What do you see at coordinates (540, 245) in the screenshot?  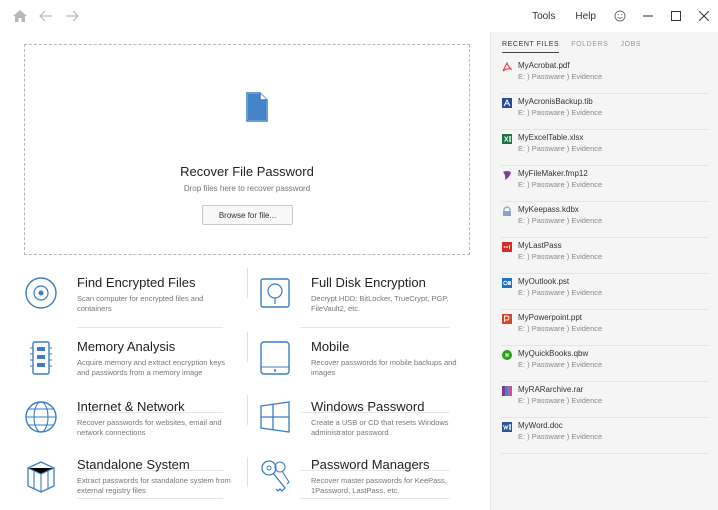 I see `recent-file-name: MyLastPass` at bounding box center [540, 245].